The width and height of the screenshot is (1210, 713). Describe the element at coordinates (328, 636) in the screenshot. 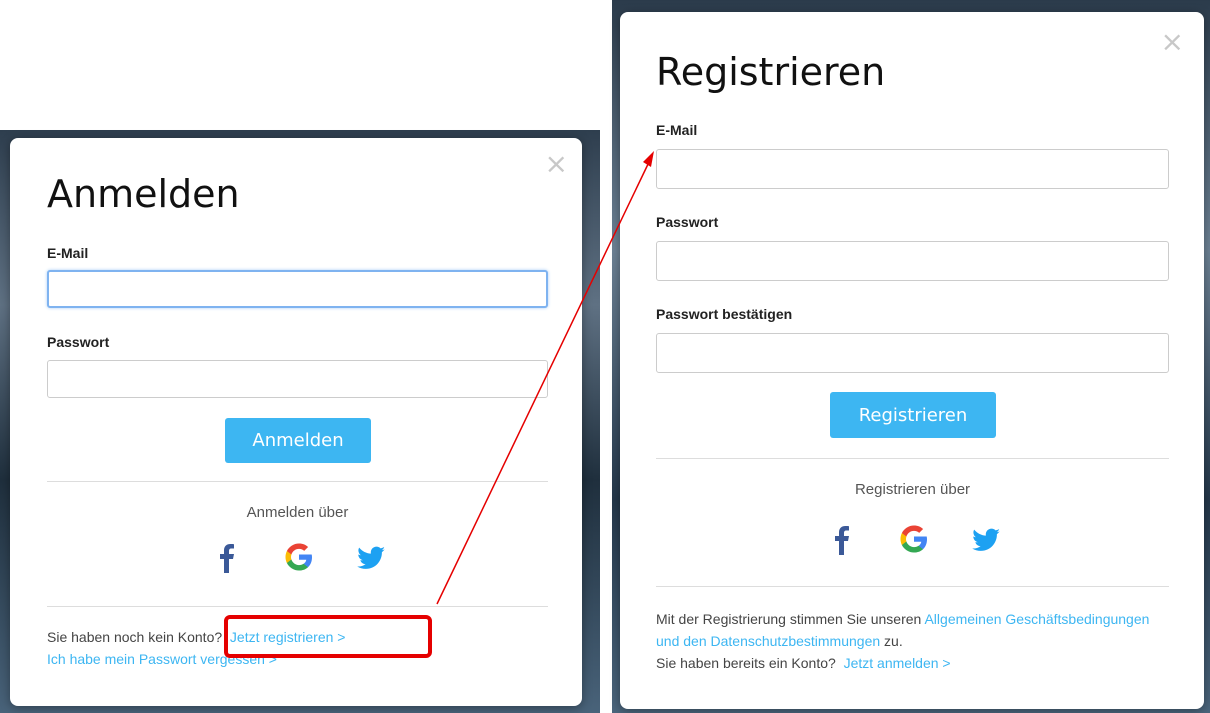

I see `annotation-highlight-box` at that location.